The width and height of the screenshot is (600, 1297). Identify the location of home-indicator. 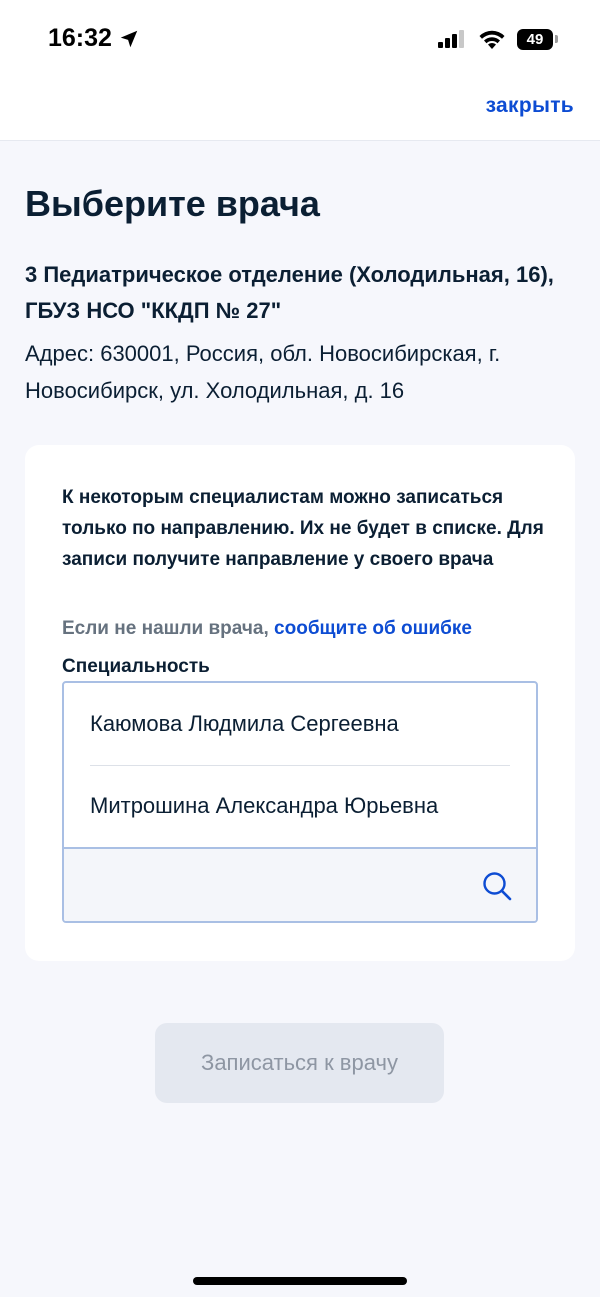
(300, 1281).